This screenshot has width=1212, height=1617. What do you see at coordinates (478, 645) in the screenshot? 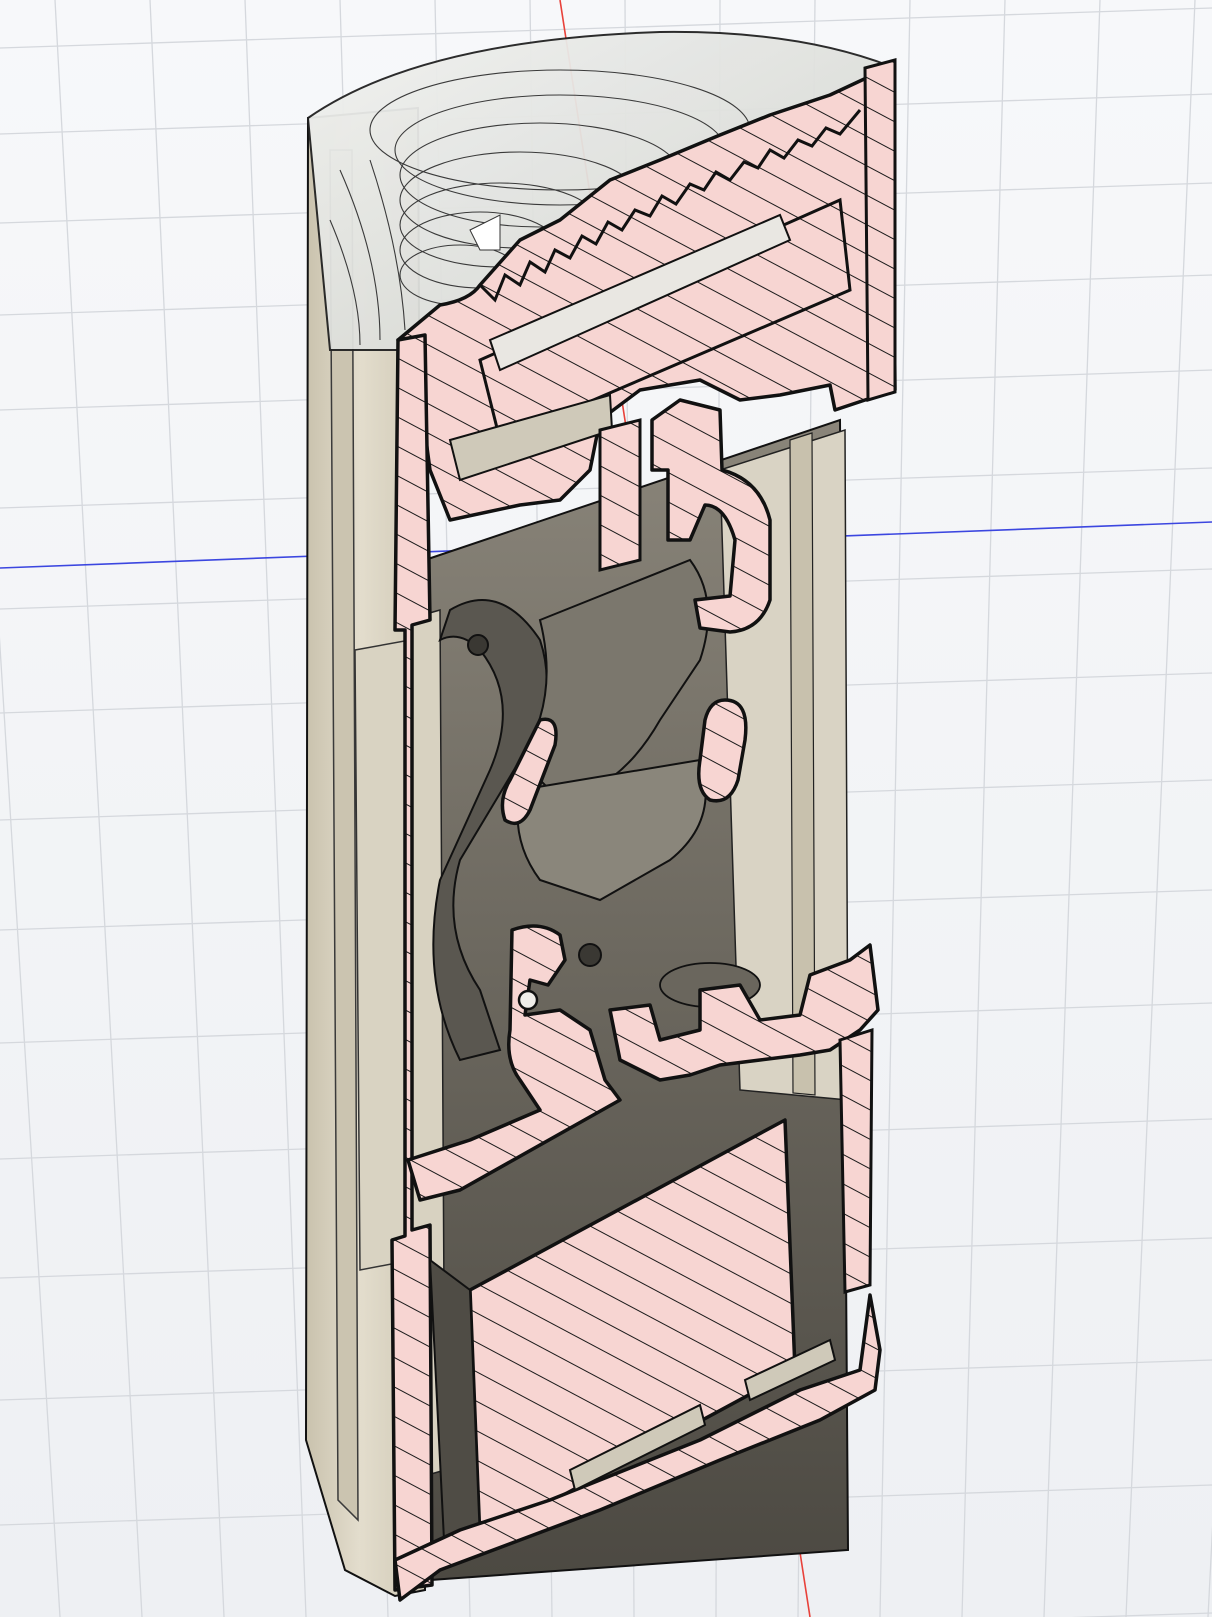
I see `pivot-top` at bounding box center [478, 645].